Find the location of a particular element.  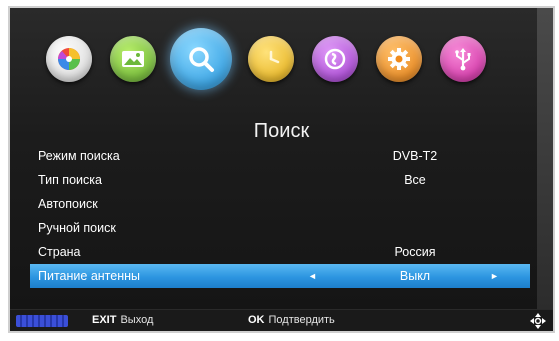

menu-item-search-type: Тип поиска Все is located at coordinates (280, 180).